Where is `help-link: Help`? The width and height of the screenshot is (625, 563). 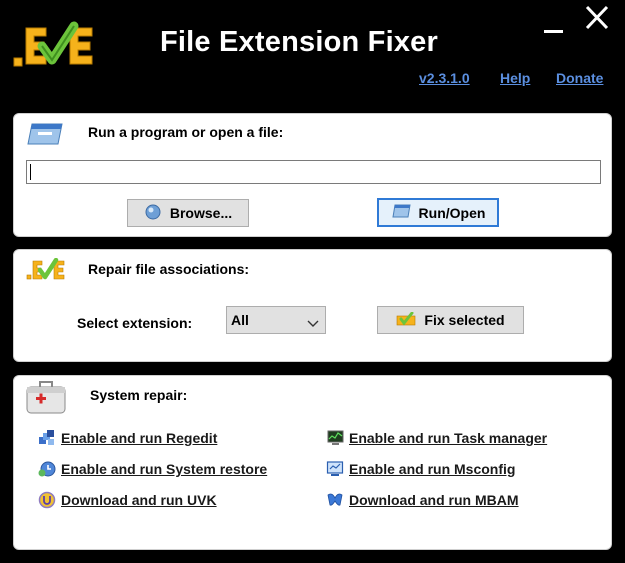
help-link: Help is located at coordinates (515, 78).